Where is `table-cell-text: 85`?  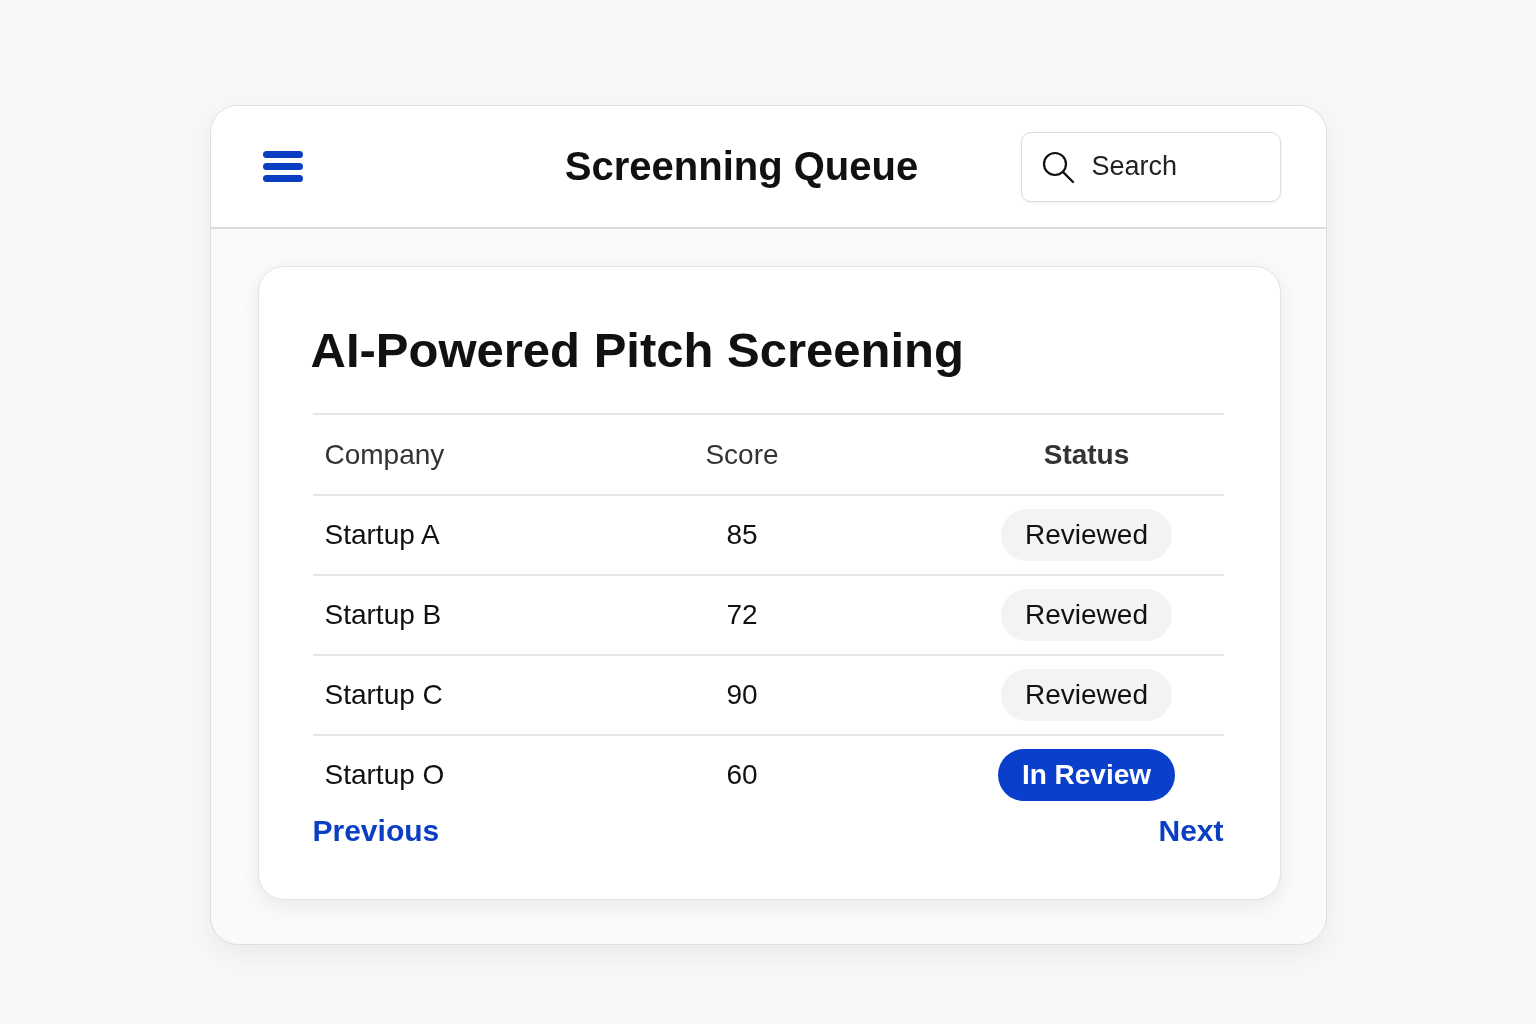
table-cell-text: 85 is located at coordinates (742, 535).